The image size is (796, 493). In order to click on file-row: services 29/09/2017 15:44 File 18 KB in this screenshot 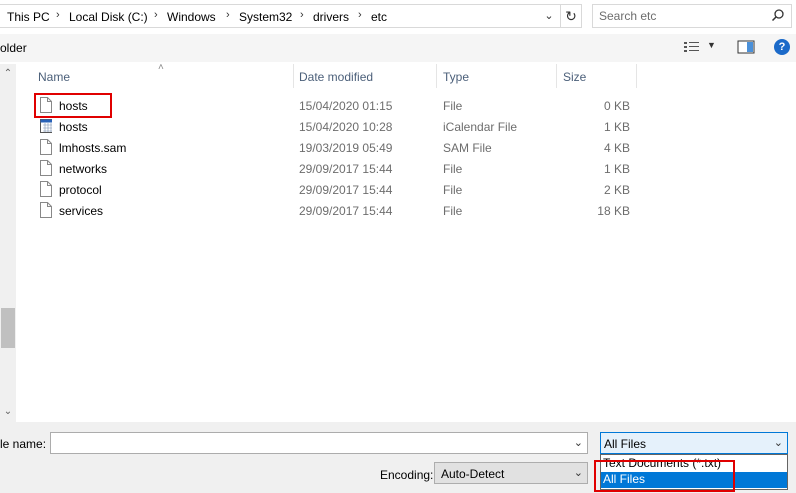, I will do `click(408, 210)`.